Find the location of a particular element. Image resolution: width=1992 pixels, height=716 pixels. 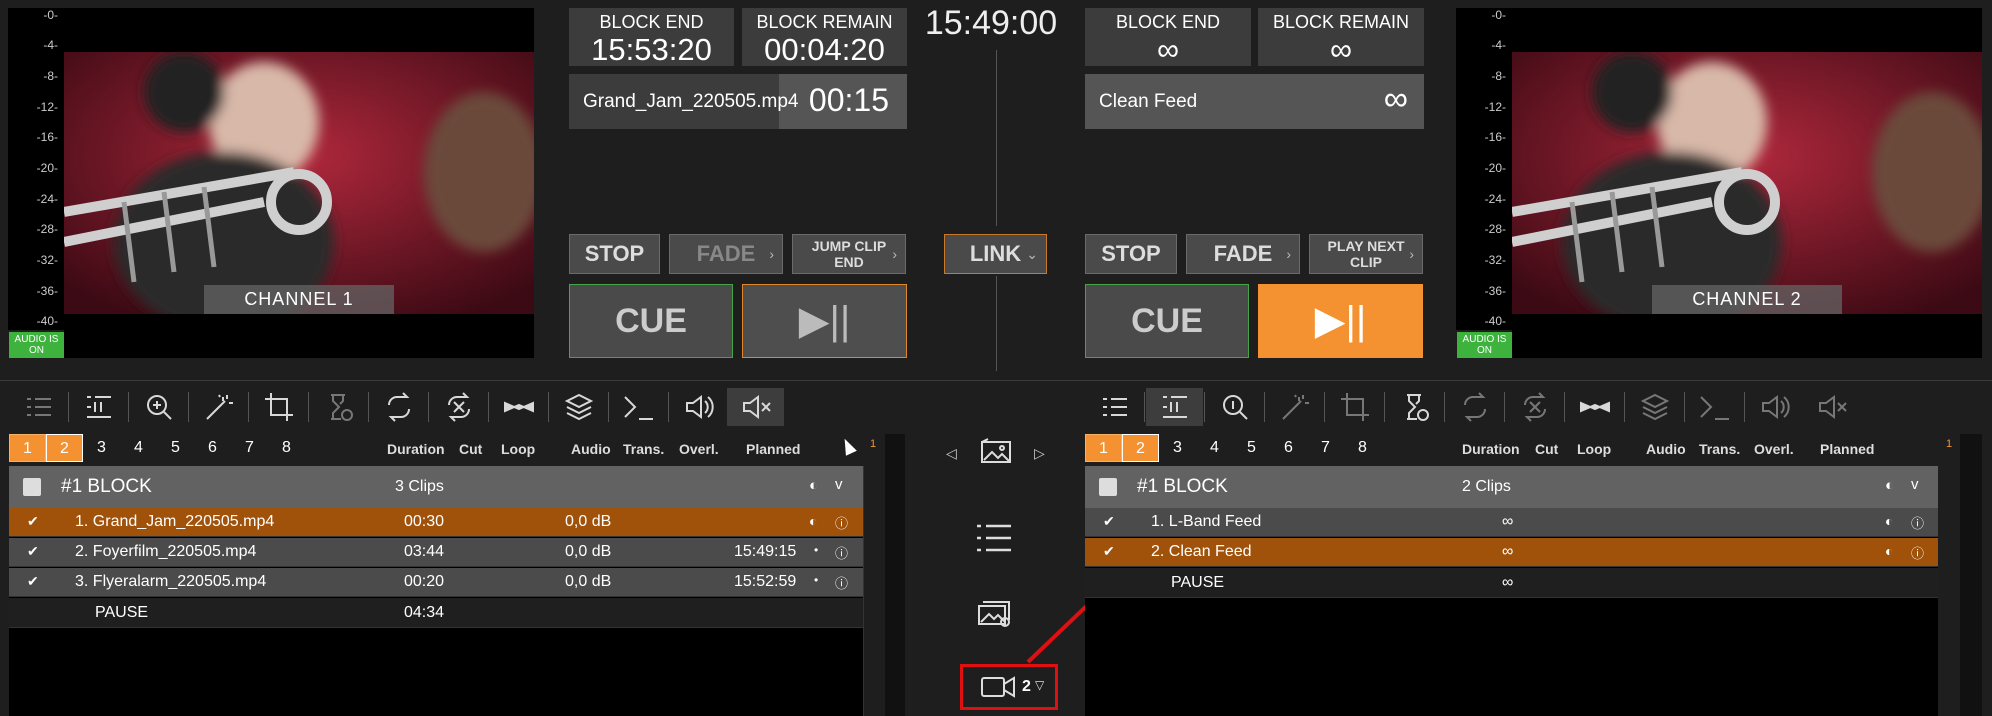

play-next-clip-button: PLAY NEXT CLIP › is located at coordinates (1366, 254).